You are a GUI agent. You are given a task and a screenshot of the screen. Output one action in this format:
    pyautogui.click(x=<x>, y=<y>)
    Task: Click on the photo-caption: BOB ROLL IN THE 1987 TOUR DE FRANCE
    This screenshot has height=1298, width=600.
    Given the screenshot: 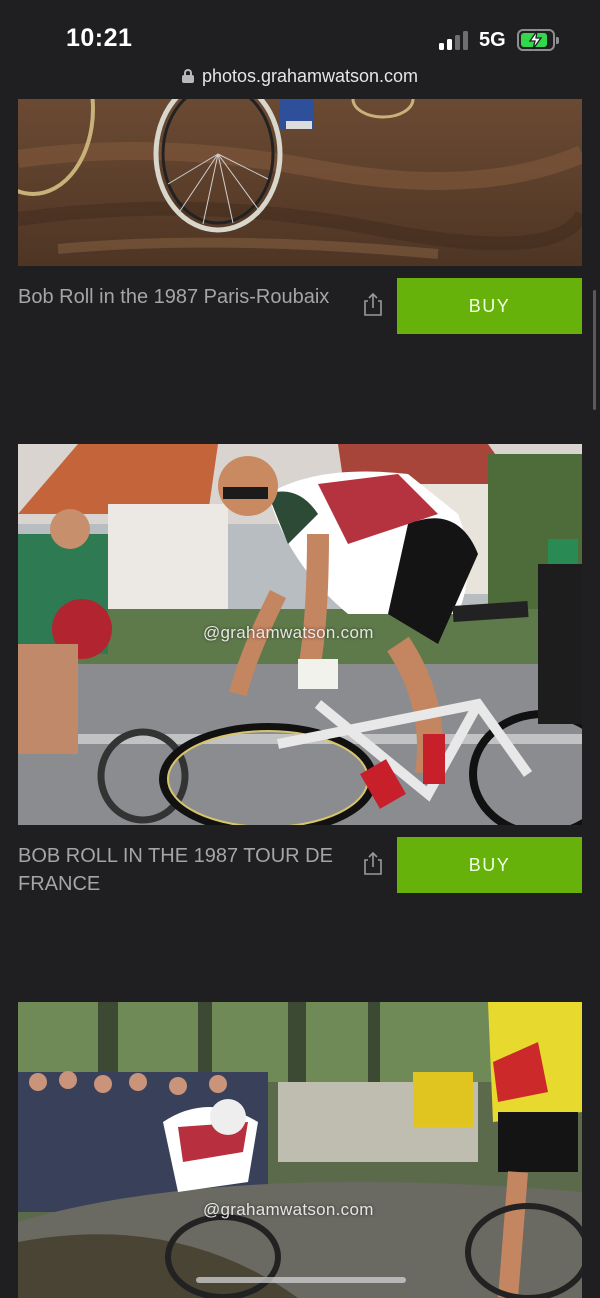 What is the action you would take?
    pyautogui.click(x=175, y=870)
    